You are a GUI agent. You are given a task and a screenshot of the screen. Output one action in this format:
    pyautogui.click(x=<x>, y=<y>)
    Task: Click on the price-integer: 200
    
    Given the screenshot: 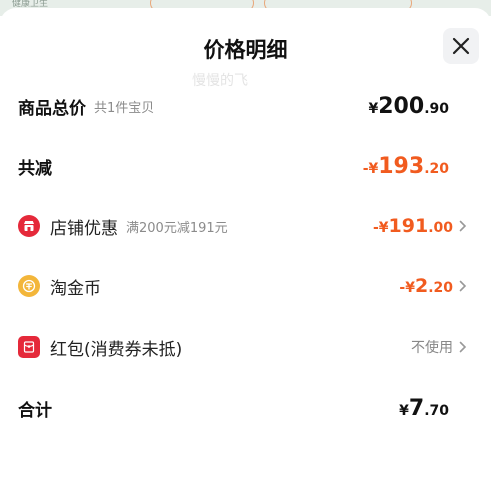 What is the action you would take?
    pyautogui.click(x=401, y=106)
    